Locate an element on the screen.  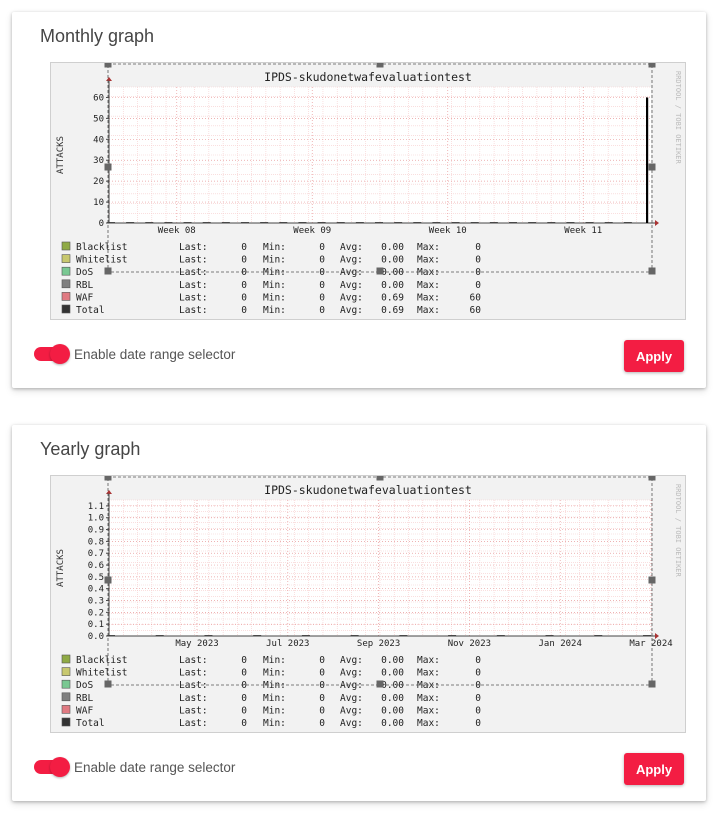
y-tick-label: 0.2 is located at coordinates (96, 613).